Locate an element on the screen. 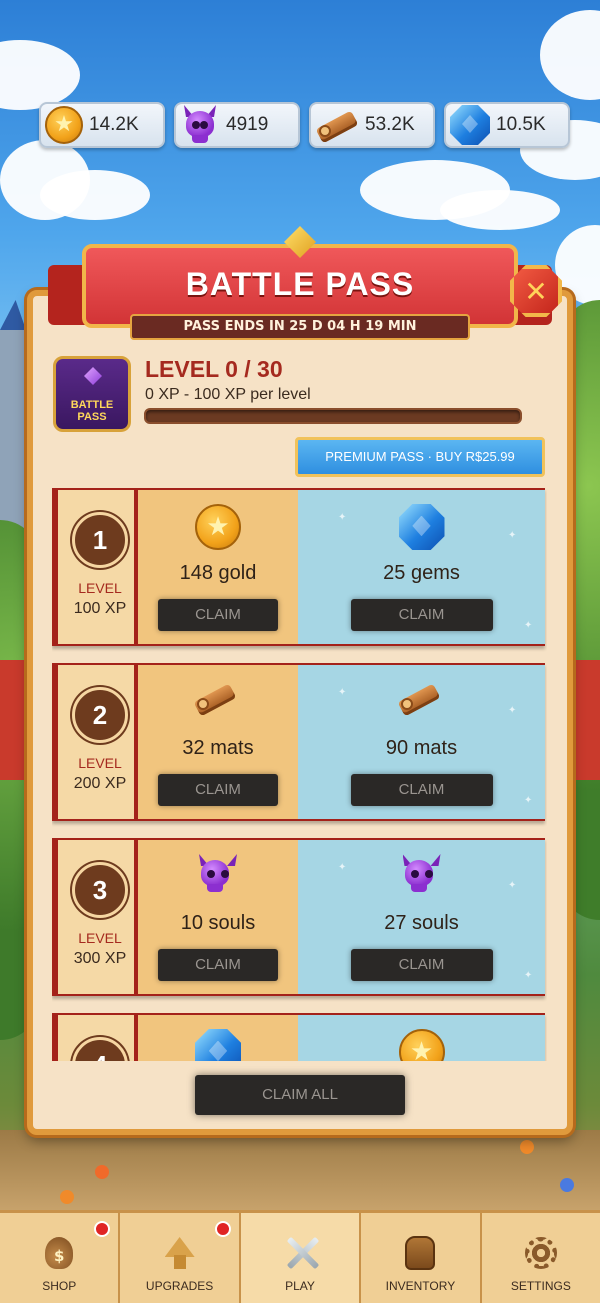 The width and height of the screenshot is (600, 1303). free-reward: ★ 148 gold CLAIM is located at coordinates (218, 567).